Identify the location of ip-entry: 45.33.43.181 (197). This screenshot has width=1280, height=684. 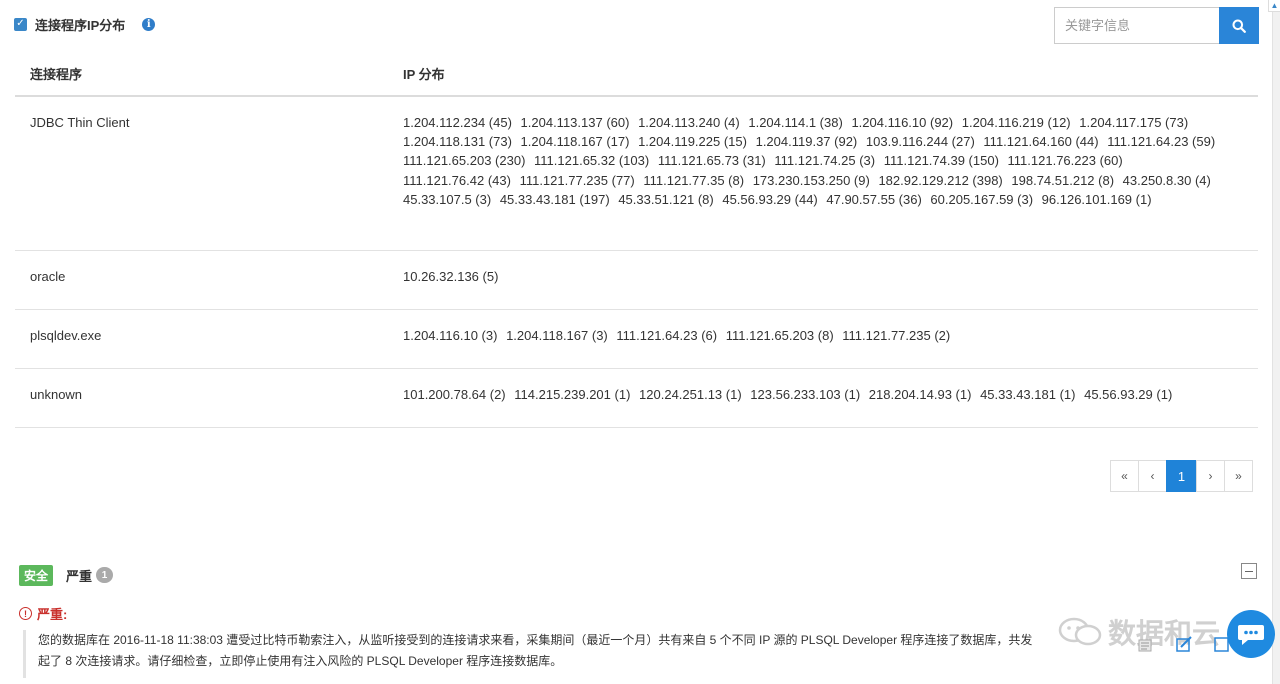
(554, 199).